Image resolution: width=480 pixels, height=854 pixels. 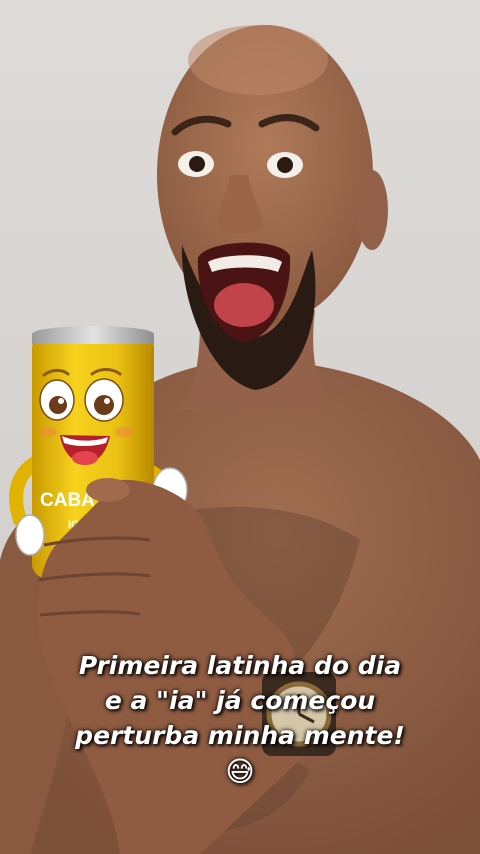 I want to click on caption-line-3: perturba minha mente!, so click(x=240, y=735).